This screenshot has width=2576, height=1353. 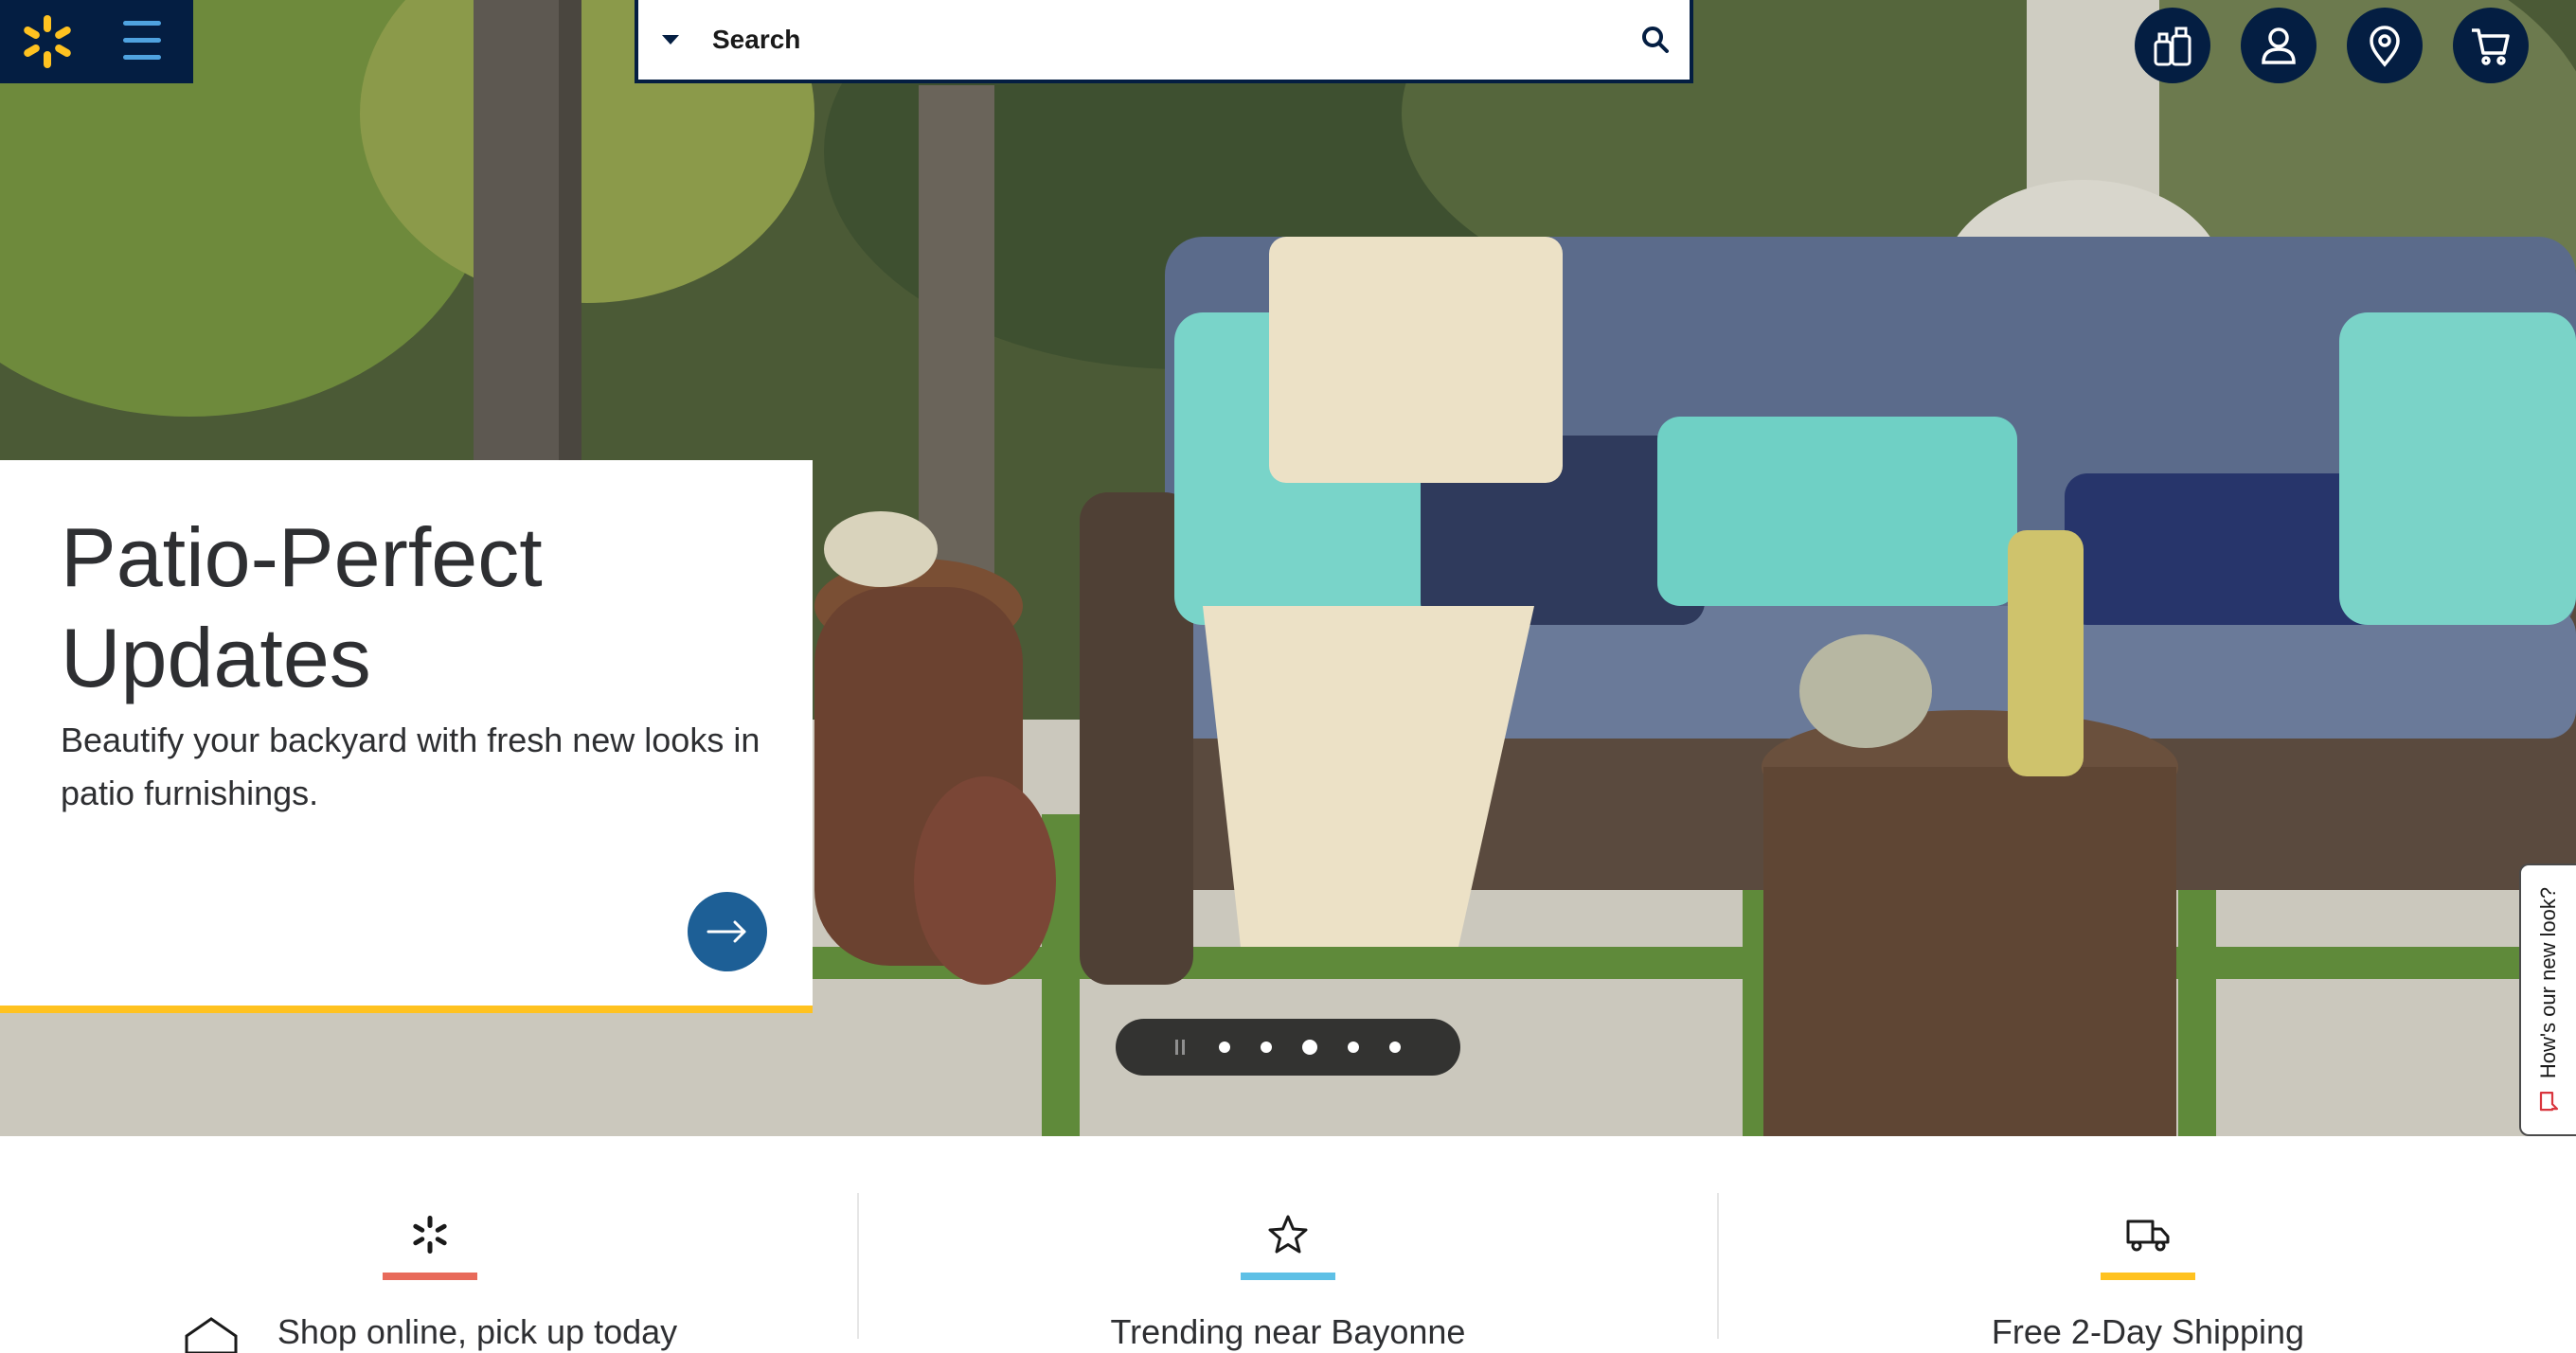 What do you see at coordinates (2172, 45) in the screenshot?
I see `lists-icon` at bounding box center [2172, 45].